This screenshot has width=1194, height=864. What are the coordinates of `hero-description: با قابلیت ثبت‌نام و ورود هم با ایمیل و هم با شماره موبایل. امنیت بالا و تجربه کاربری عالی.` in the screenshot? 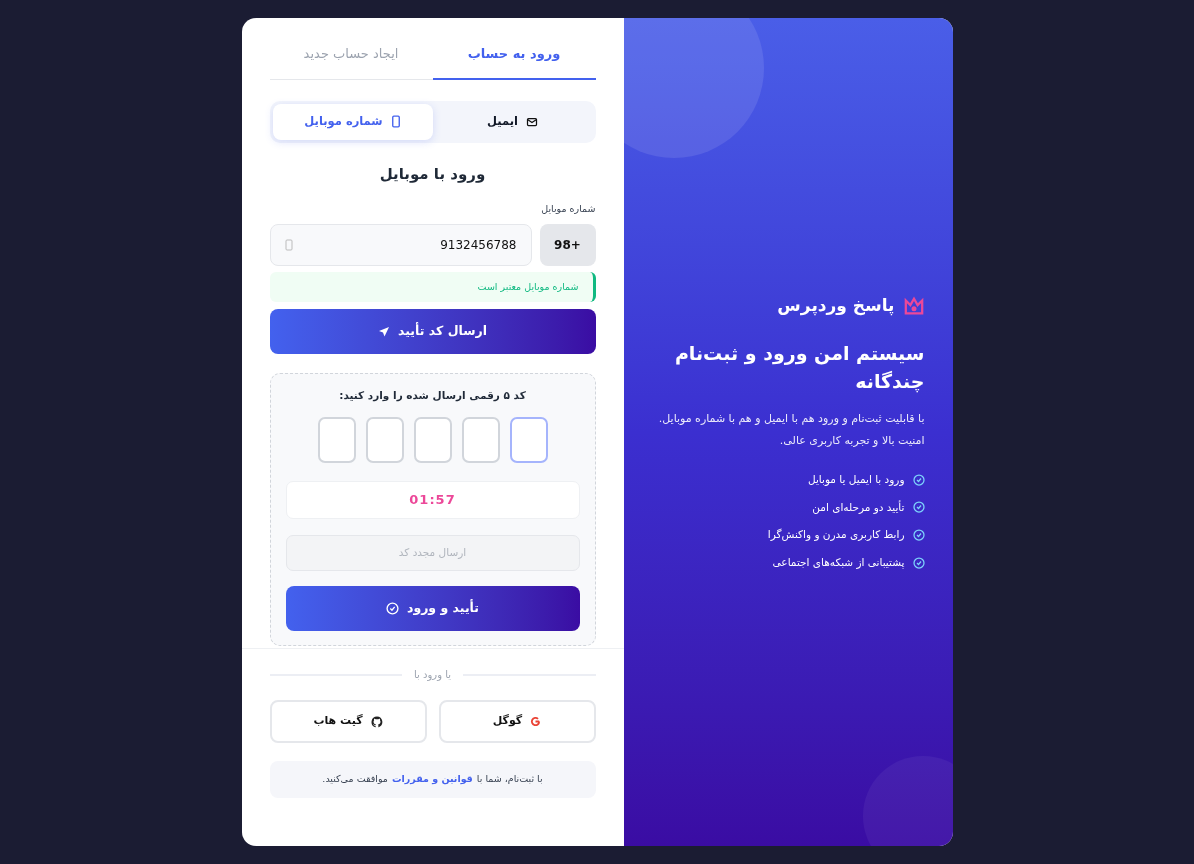 It's located at (791, 429).